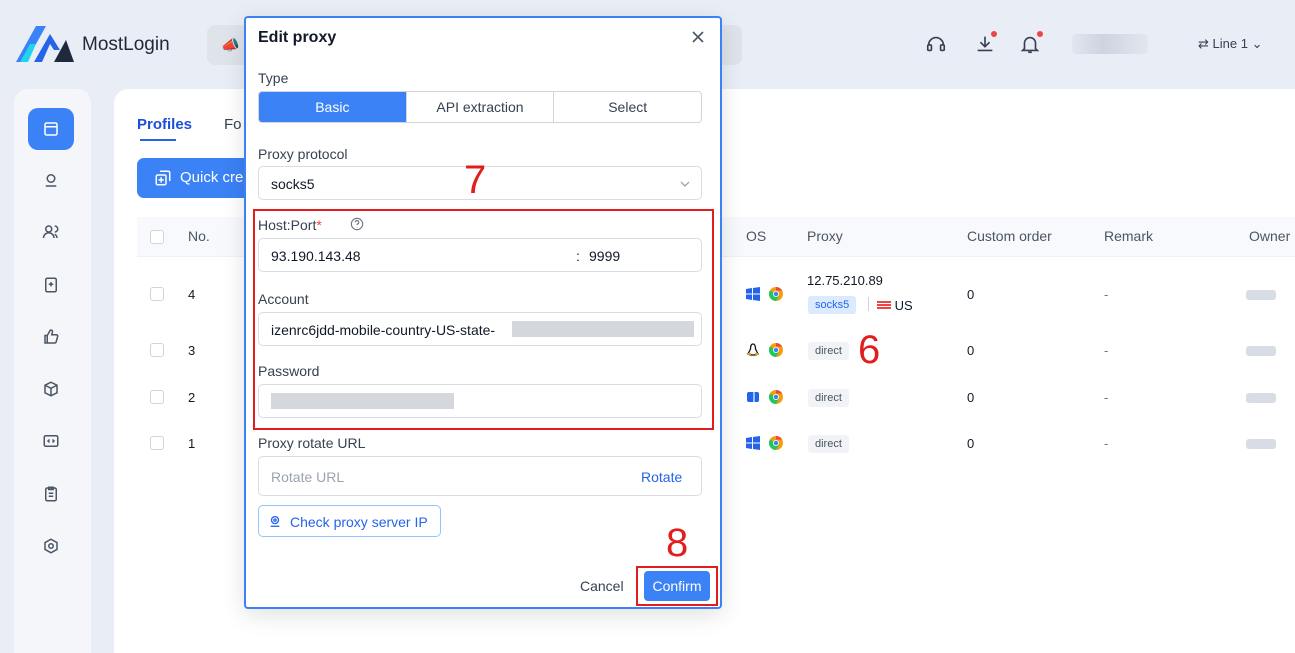 Image resolution: width=1295 pixels, height=653 pixels. What do you see at coordinates (303, 154) in the screenshot?
I see `protocol-label: Proxy protocol` at bounding box center [303, 154].